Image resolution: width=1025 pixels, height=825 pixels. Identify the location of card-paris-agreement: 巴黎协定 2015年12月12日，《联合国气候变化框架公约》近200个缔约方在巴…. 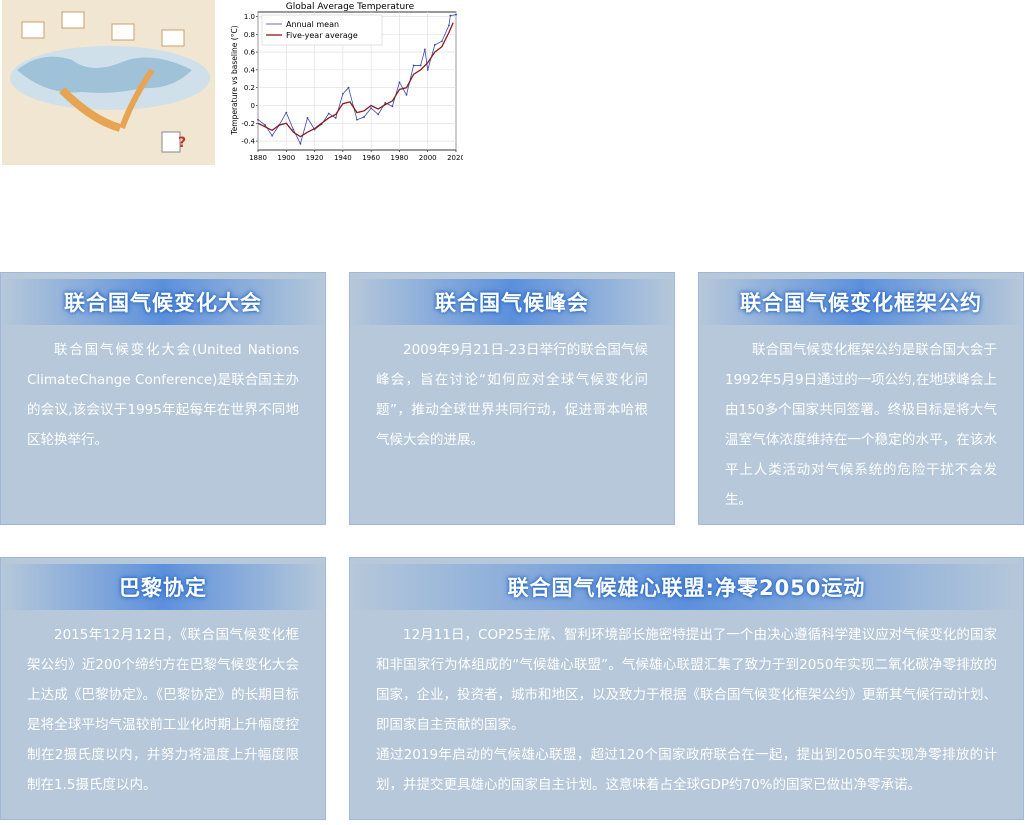
(163, 688).